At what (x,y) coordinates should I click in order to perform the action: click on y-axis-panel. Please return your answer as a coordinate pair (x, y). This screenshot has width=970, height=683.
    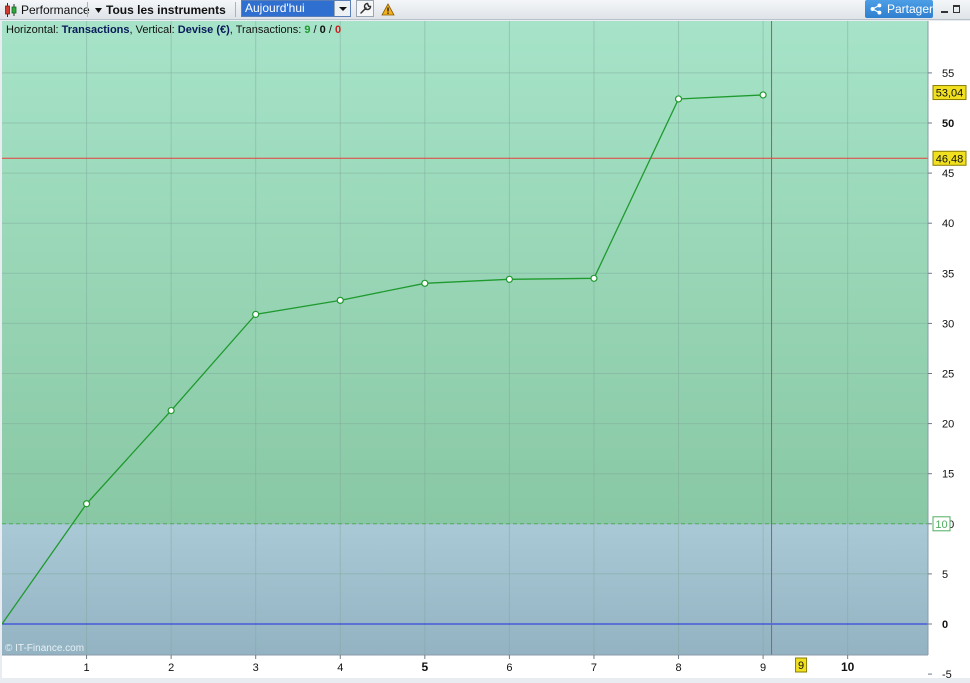
    Looking at the image, I should click on (949, 338).